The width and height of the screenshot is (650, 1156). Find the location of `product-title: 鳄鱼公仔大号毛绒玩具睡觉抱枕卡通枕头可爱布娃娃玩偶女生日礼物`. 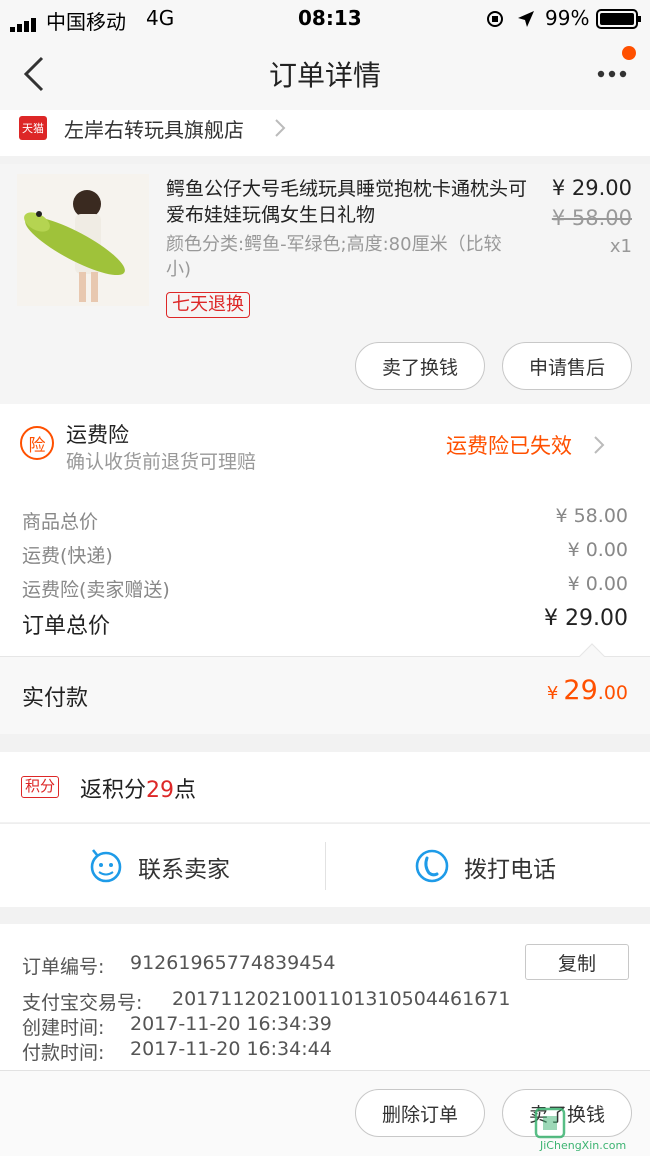

product-title: 鳄鱼公仔大号毛绒玩具睡觉抱枕卡通枕头可爱布娃娃玩偶女生日礼物 is located at coordinates (348, 202).